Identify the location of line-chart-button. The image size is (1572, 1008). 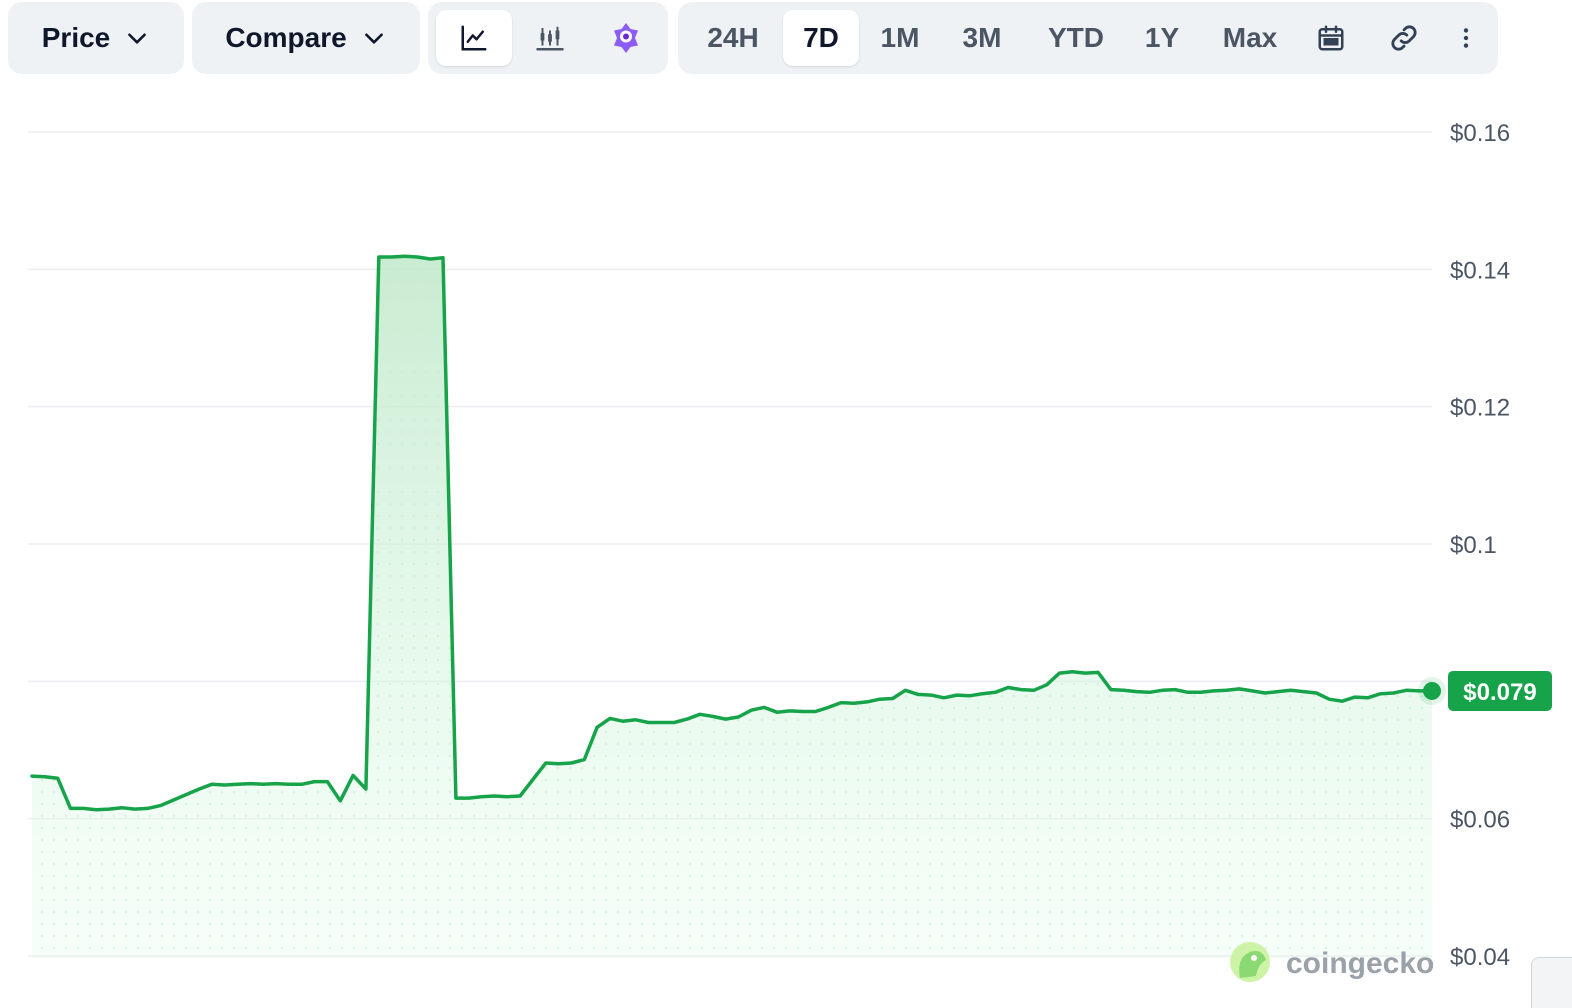
(474, 38).